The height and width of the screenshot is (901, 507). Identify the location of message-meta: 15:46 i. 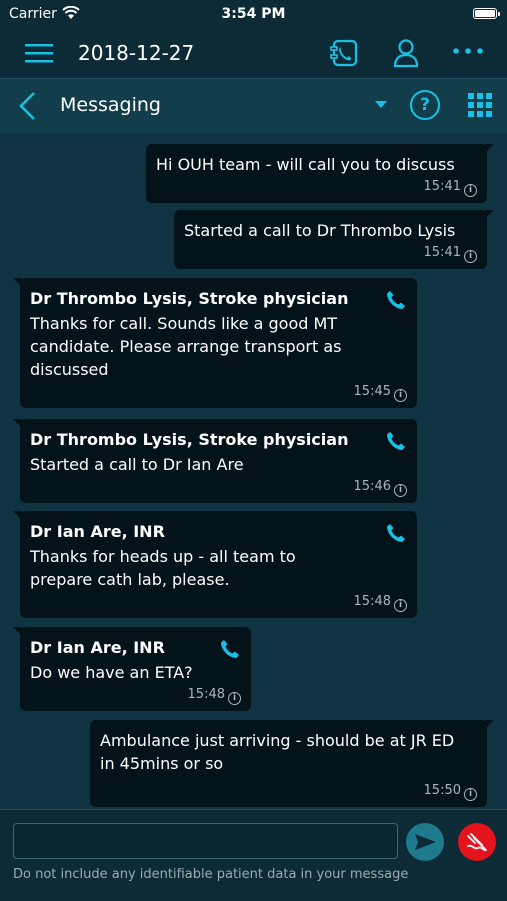
(218, 488).